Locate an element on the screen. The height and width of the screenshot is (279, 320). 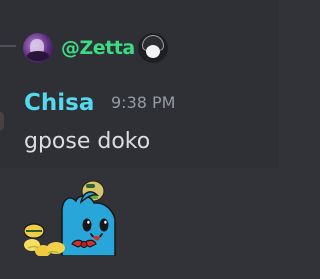
message-author-name: Chisa is located at coordinates (59, 103).